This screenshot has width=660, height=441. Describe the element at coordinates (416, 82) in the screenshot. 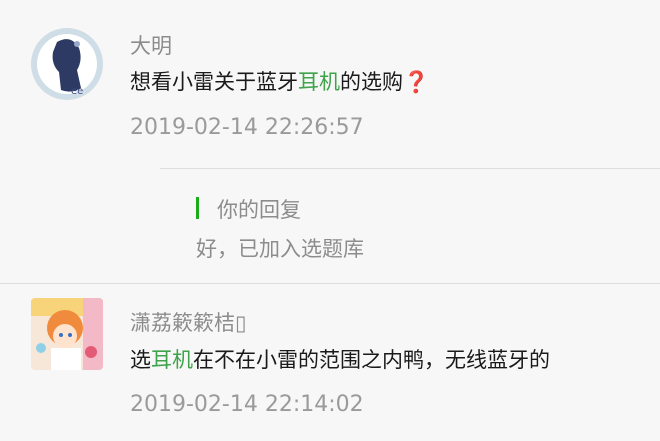

I see `question-mark-icon: ❓` at that location.